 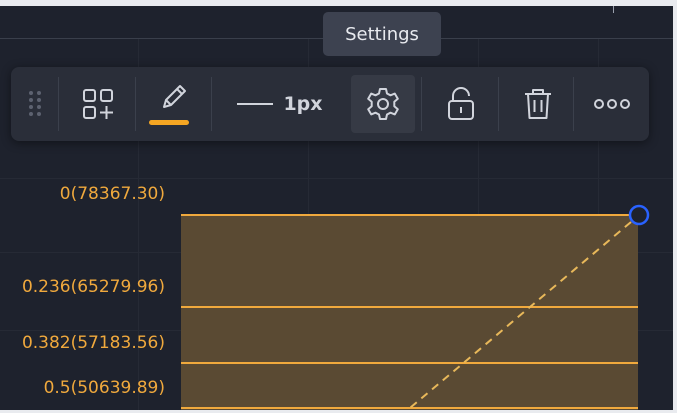 What do you see at coordinates (336, 178) in the screenshot?
I see `grid-line` at bounding box center [336, 178].